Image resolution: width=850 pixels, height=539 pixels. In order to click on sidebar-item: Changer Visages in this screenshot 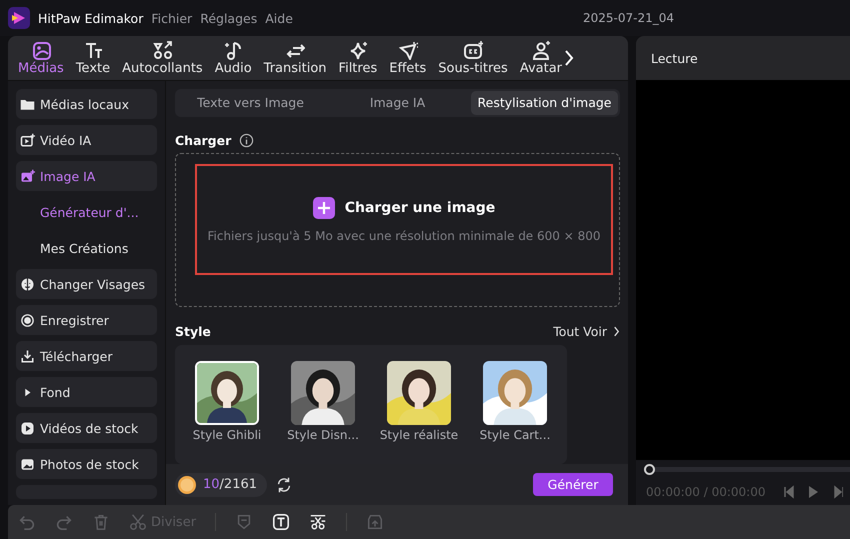, I will do `click(86, 284)`.